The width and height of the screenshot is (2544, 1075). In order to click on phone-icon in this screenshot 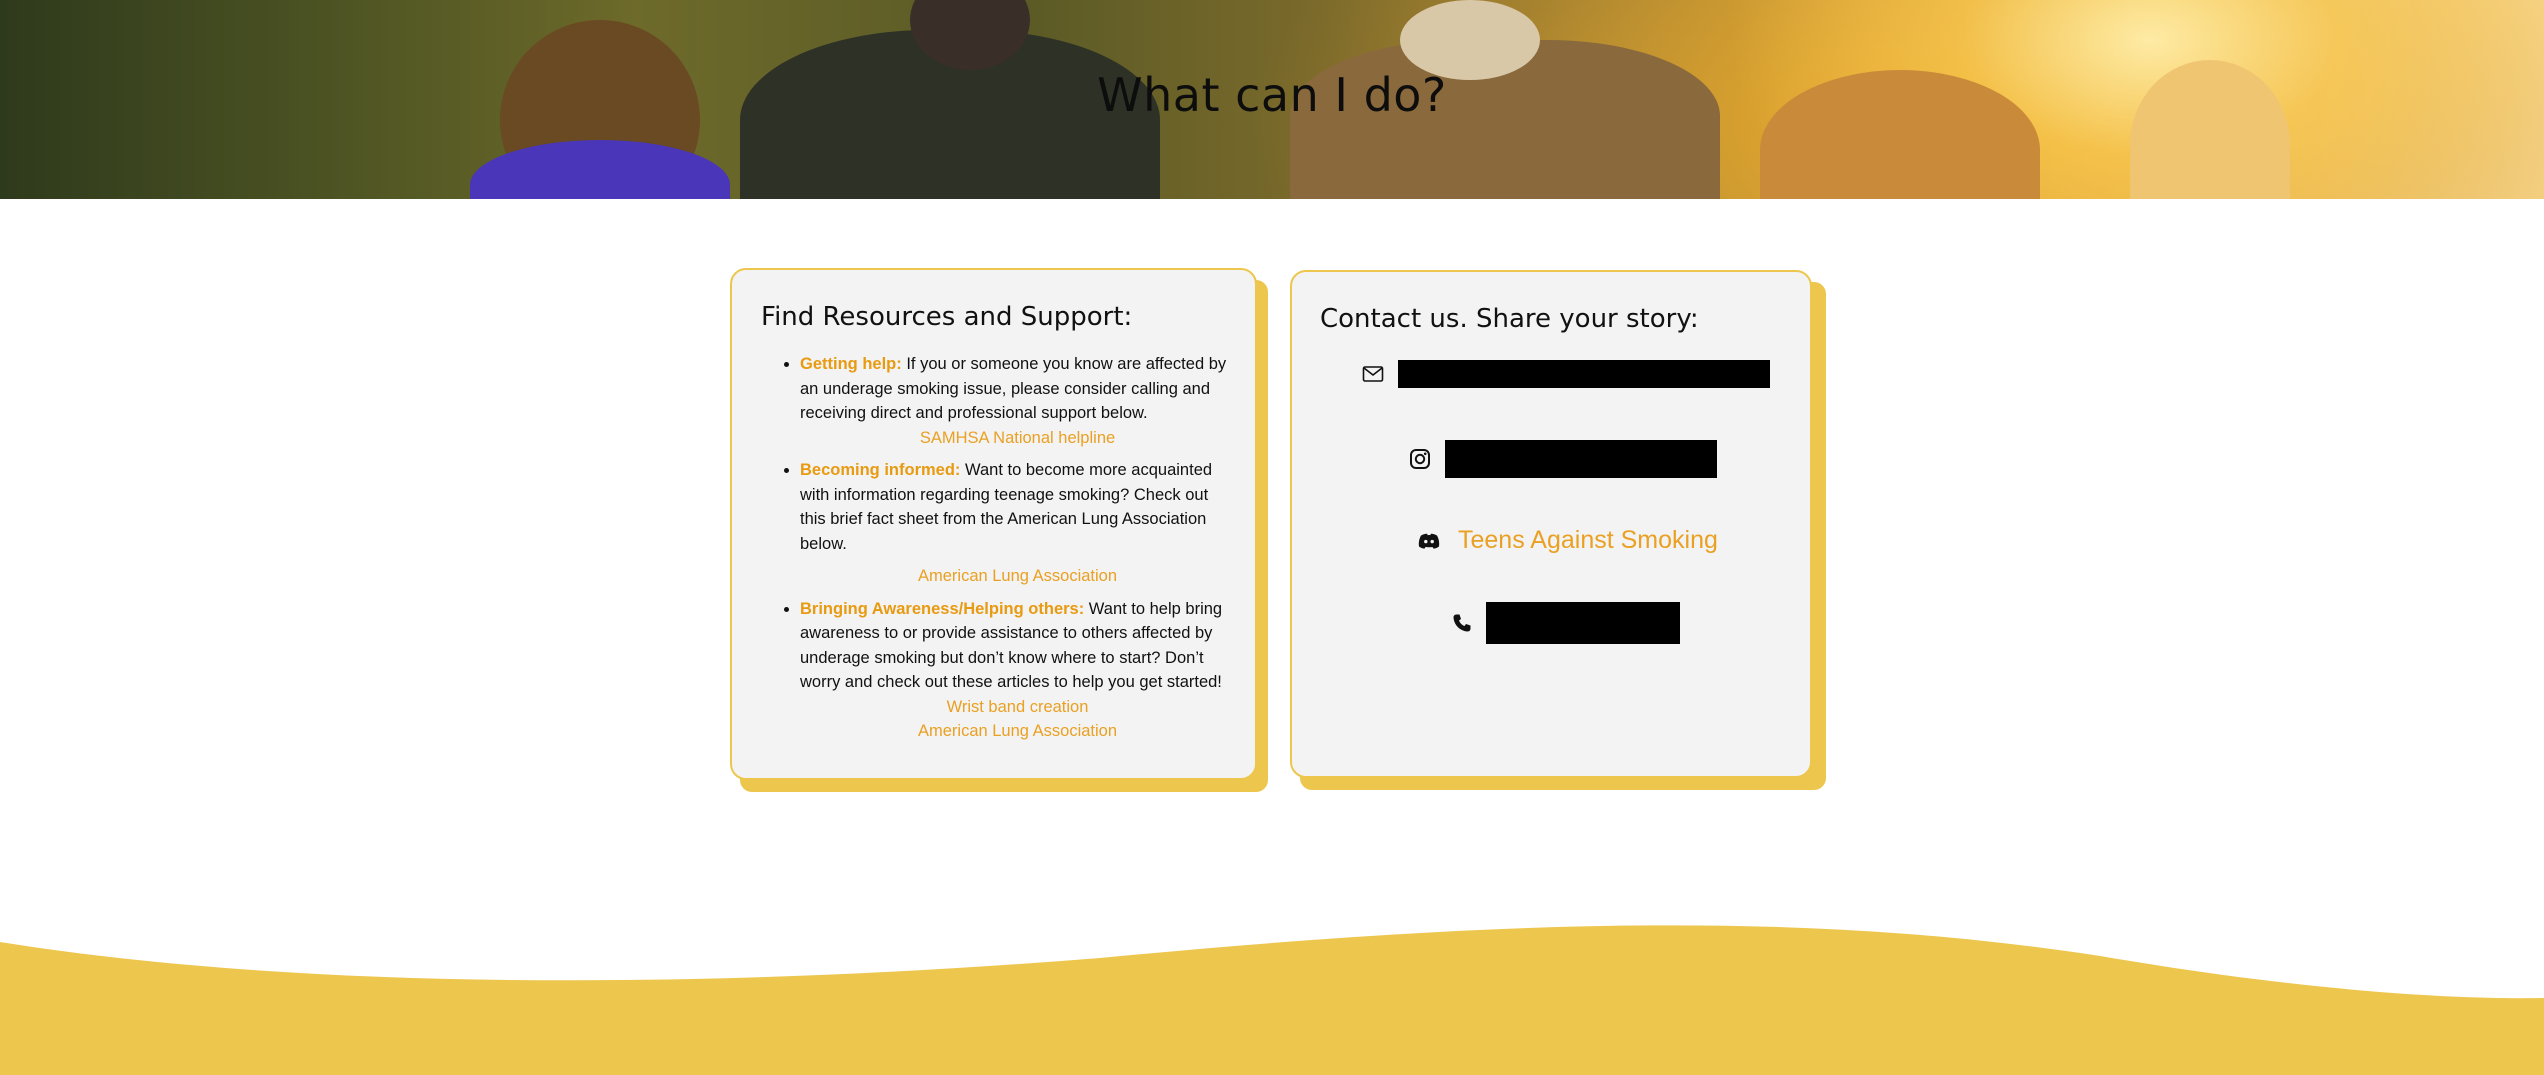, I will do `click(1462, 623)`.